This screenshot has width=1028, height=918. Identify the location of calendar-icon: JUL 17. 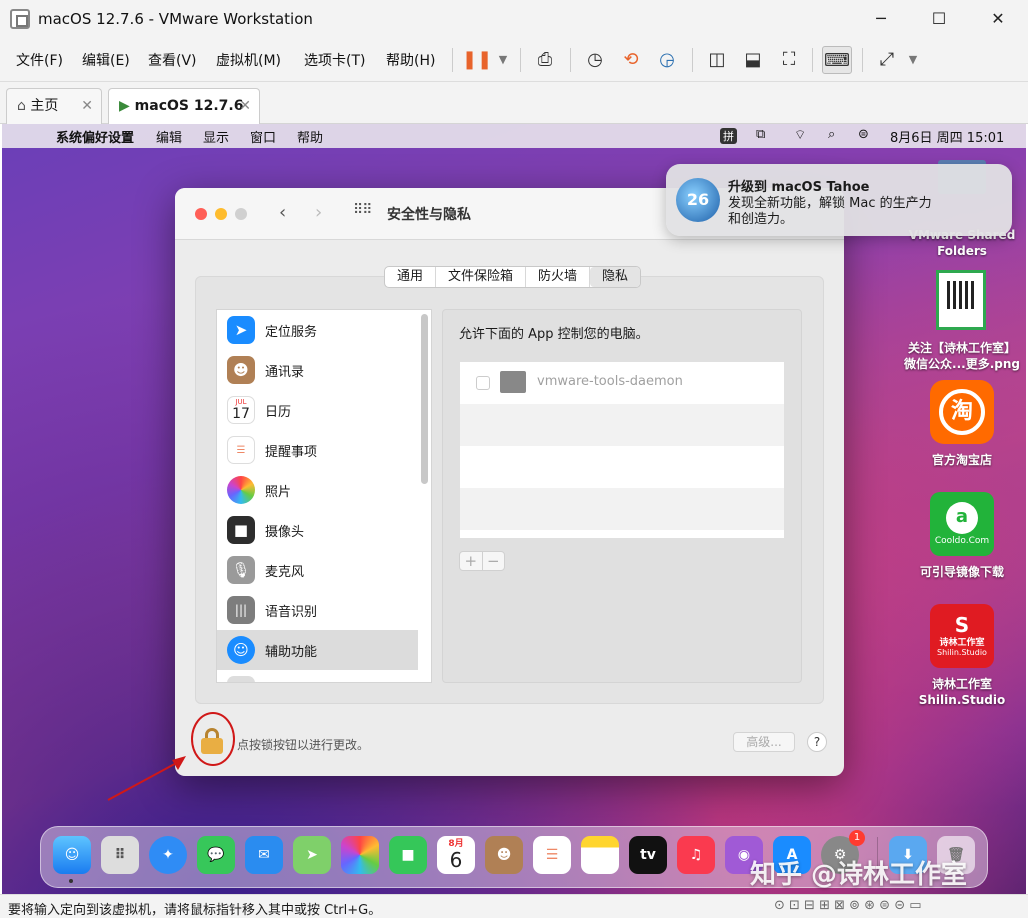
(241, 410).